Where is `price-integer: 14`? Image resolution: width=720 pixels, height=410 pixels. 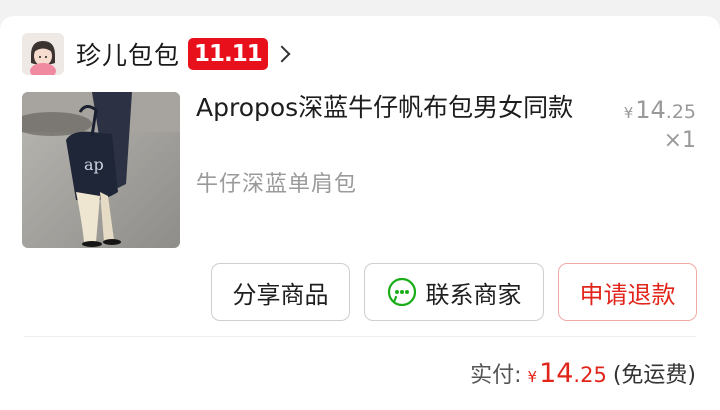 price-integer: 14 is located at coordinates (650, 110).